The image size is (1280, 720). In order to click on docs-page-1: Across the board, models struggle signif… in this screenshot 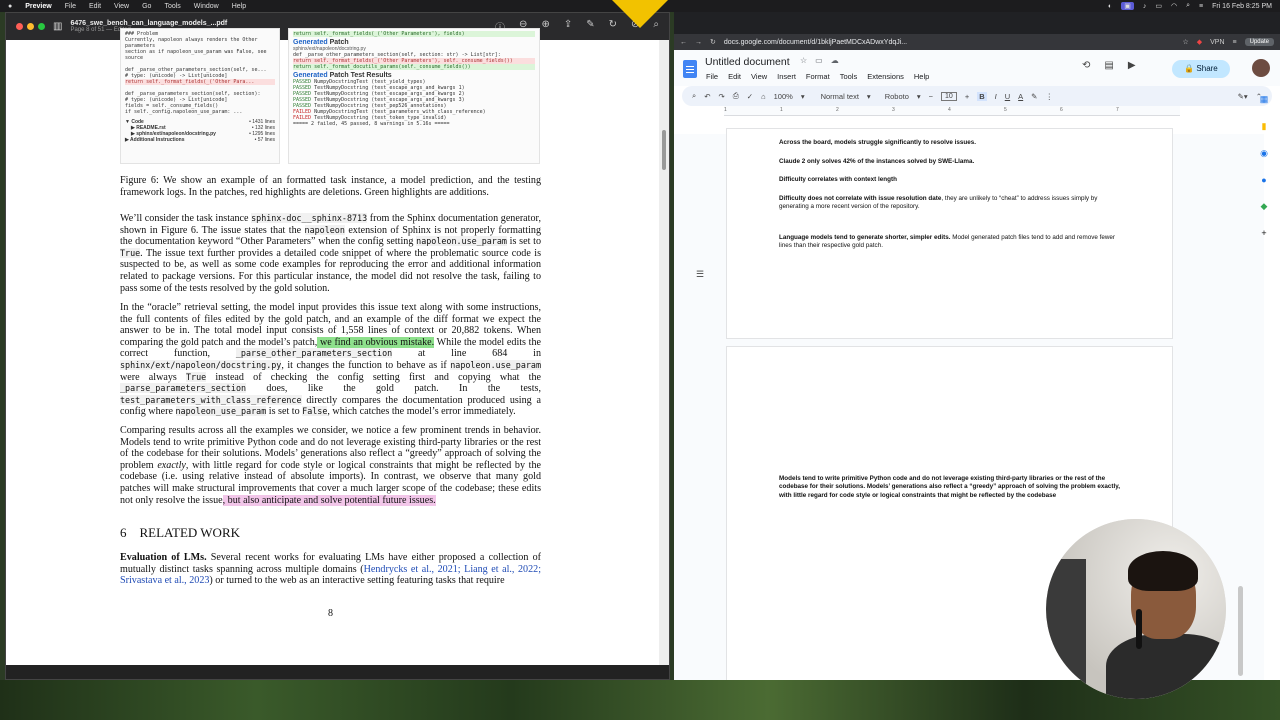, I will do `click(949, 233)`.